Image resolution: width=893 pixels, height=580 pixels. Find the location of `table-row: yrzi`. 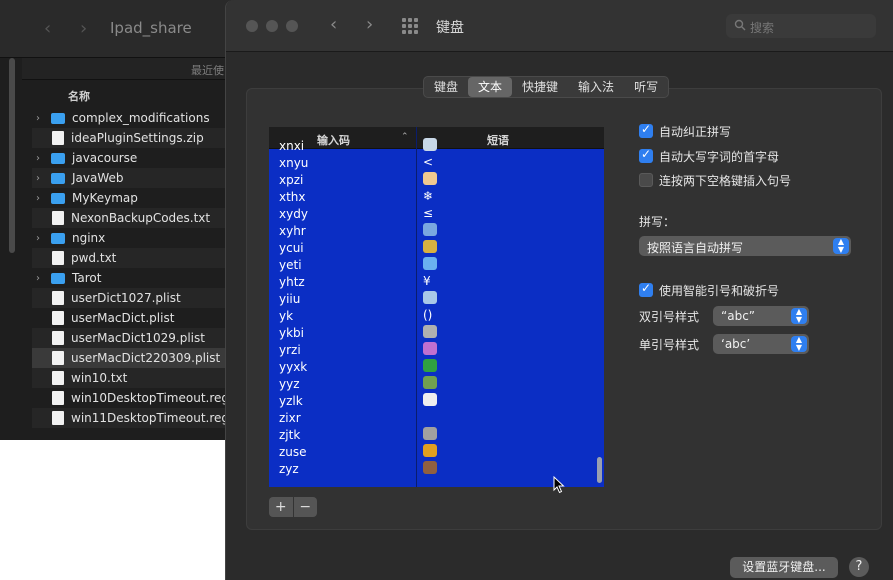

table-row: yrzi is located at coordinates (436, 350).